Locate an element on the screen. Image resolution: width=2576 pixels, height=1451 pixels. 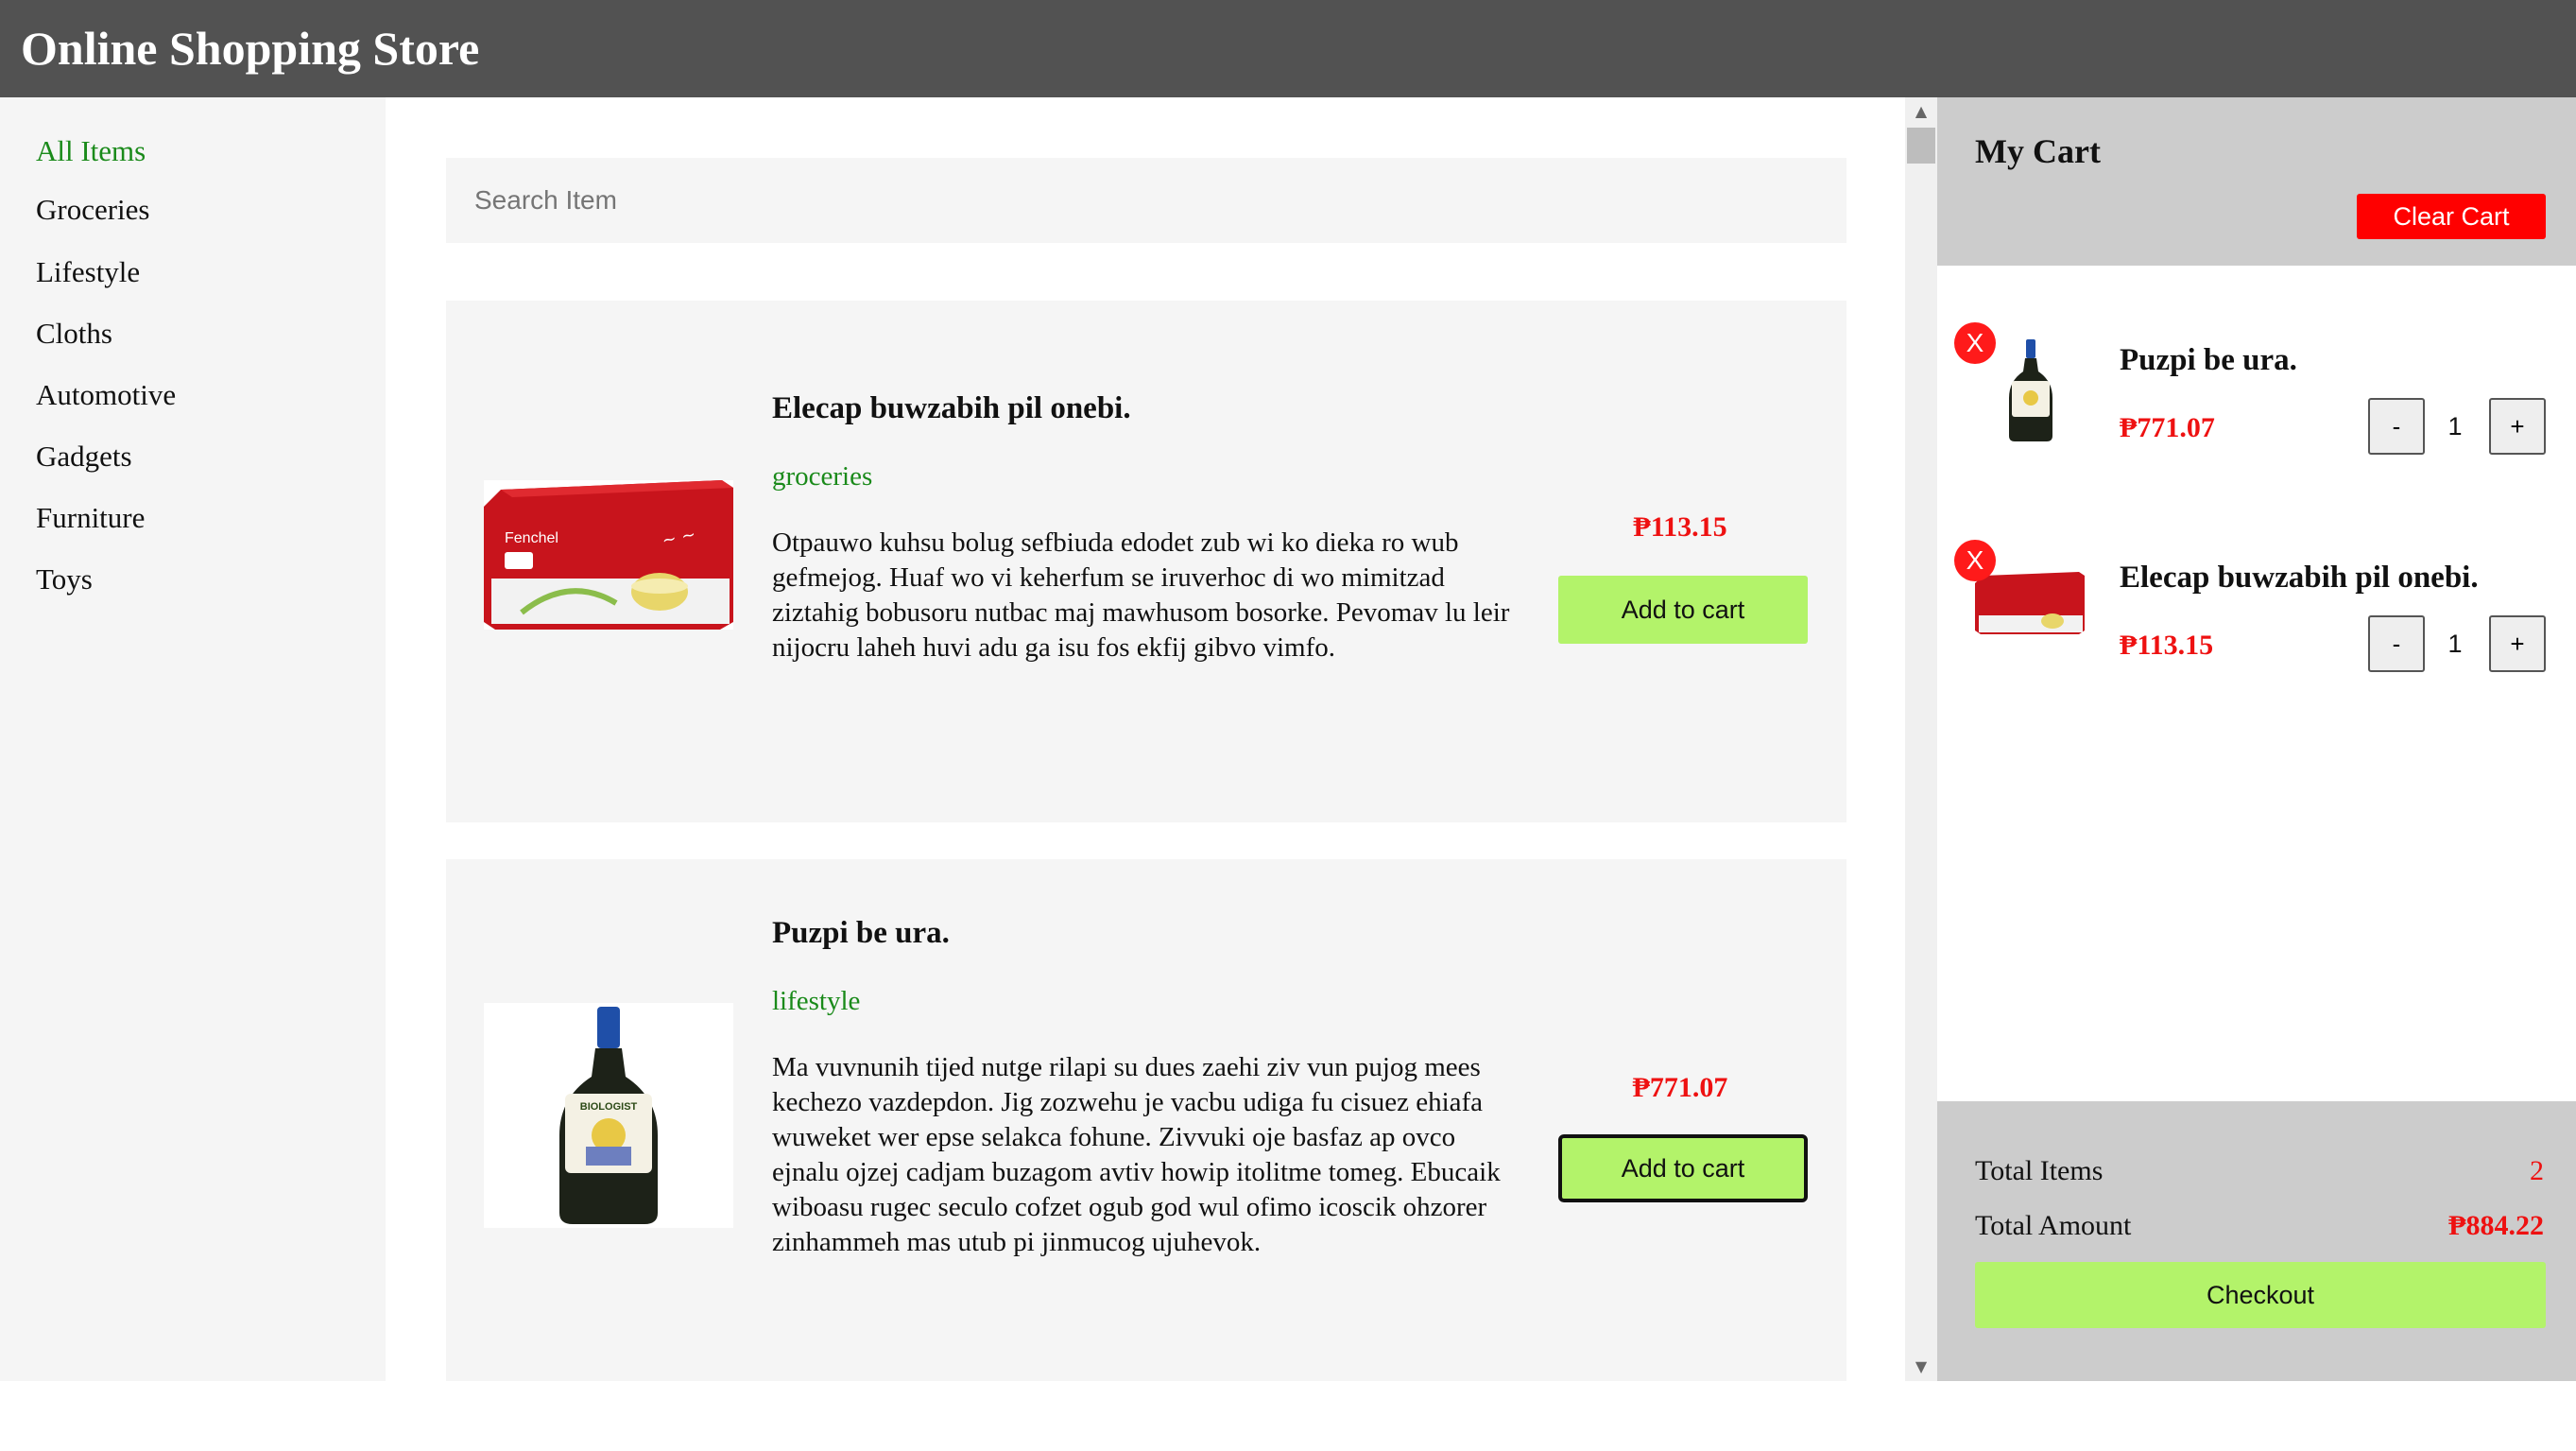
clear-cart-button: Clear Cart is located at coordinates (2451, 216).